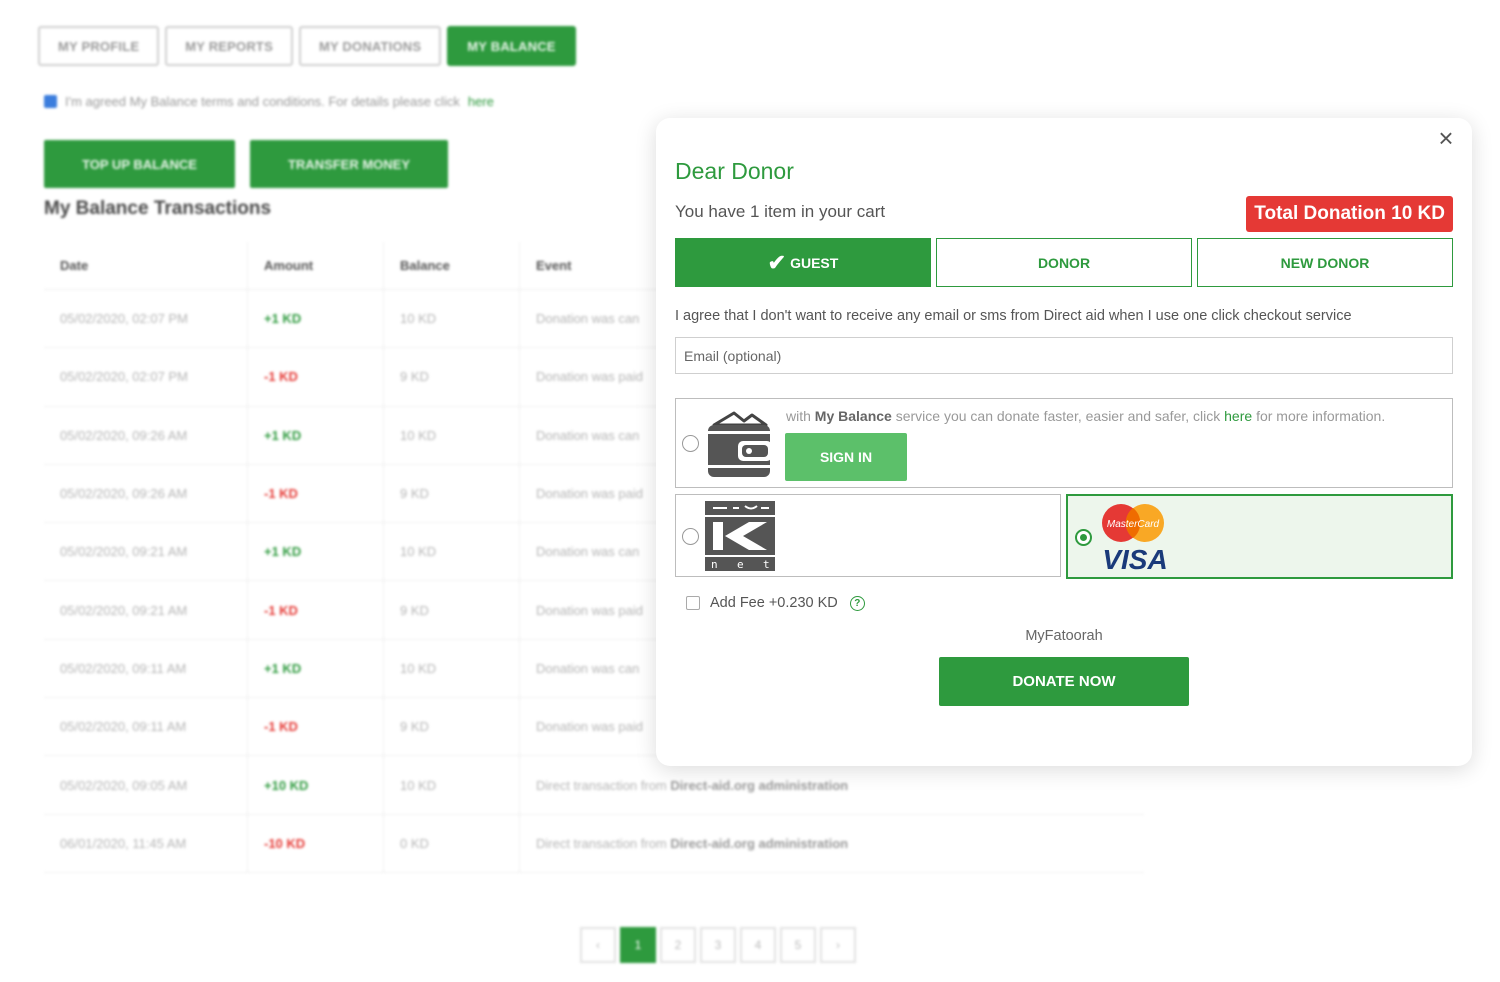 This screenshot has height=982, width=1500. Describe the element at coordinates (99, 46) in the screenshot. I see `tab-my-profile: MY PROFILE` at that location.